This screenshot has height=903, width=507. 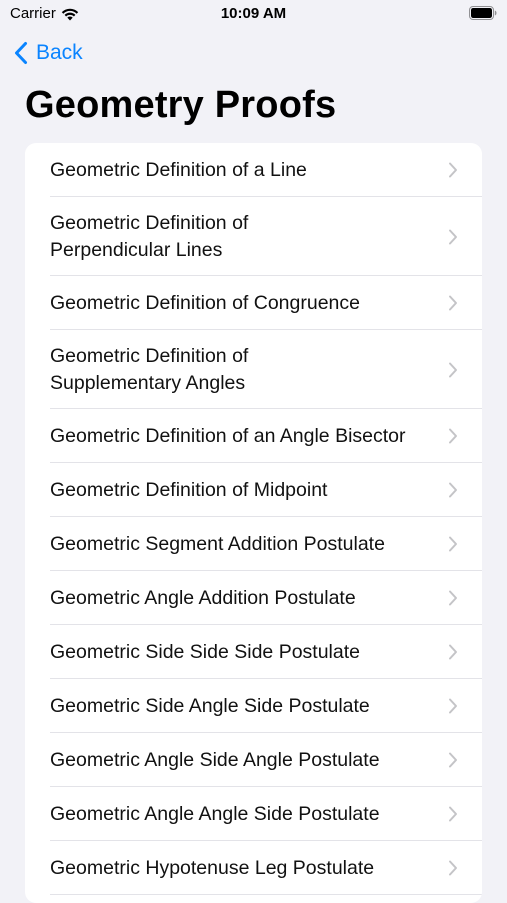 I want to click on list-item-label: Geometric Side Angle Side Postulate, so click(x=210, y=705).